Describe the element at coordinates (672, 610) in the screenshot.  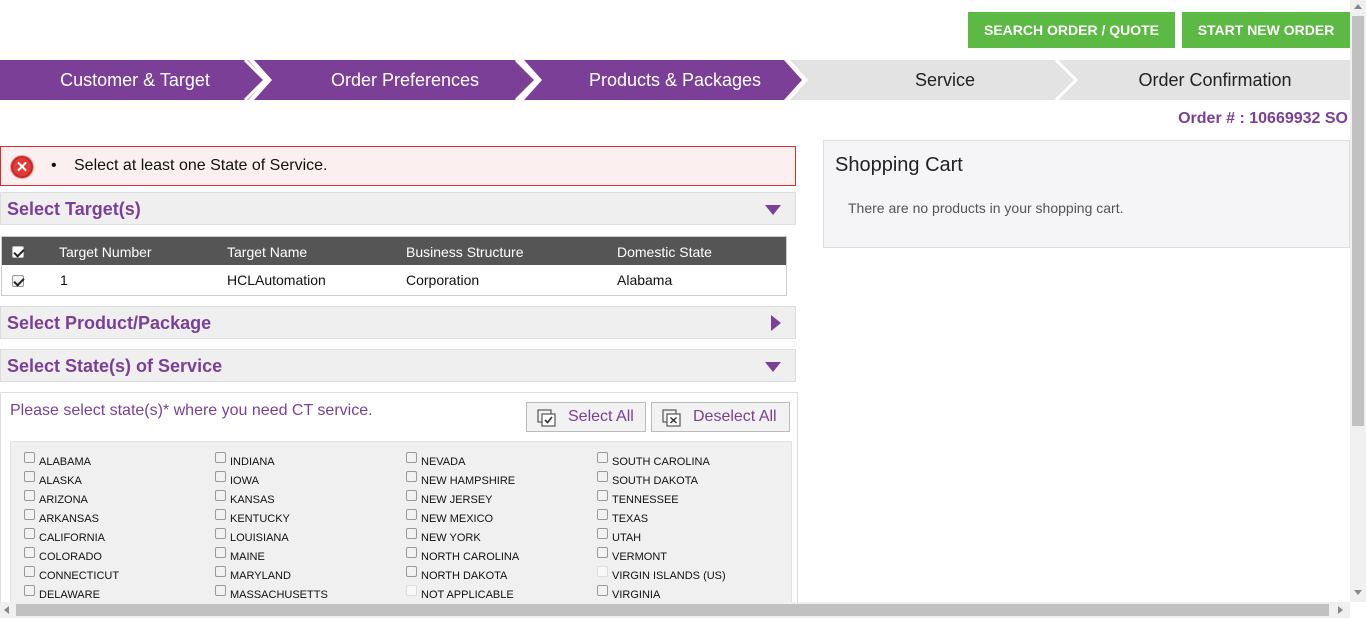
I see `horizontal-scroll-thumb` at that location.